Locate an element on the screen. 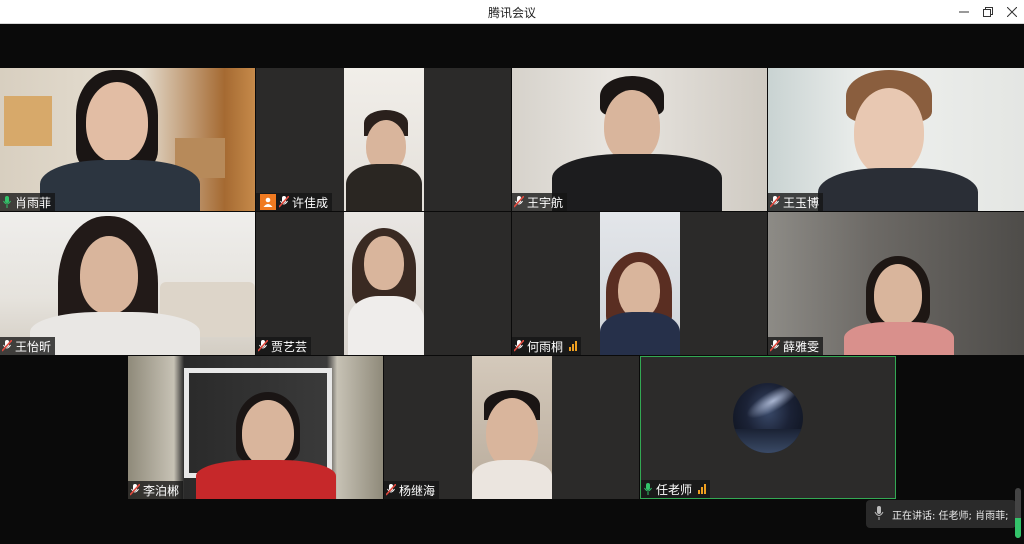 The image size is (1024, 544). nameplate: 王玉博 is located at coordinates (796, 202).